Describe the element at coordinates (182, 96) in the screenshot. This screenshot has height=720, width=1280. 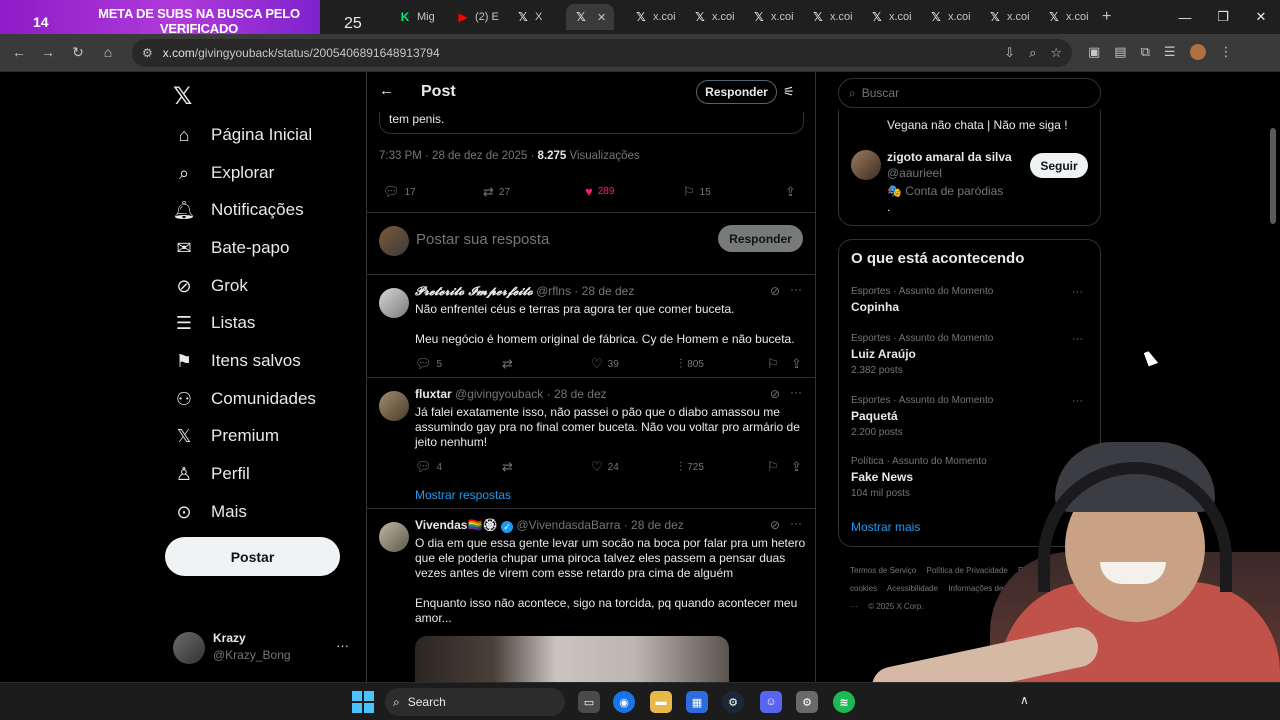
I see `x-logo-icon: 𝕏` at that location.